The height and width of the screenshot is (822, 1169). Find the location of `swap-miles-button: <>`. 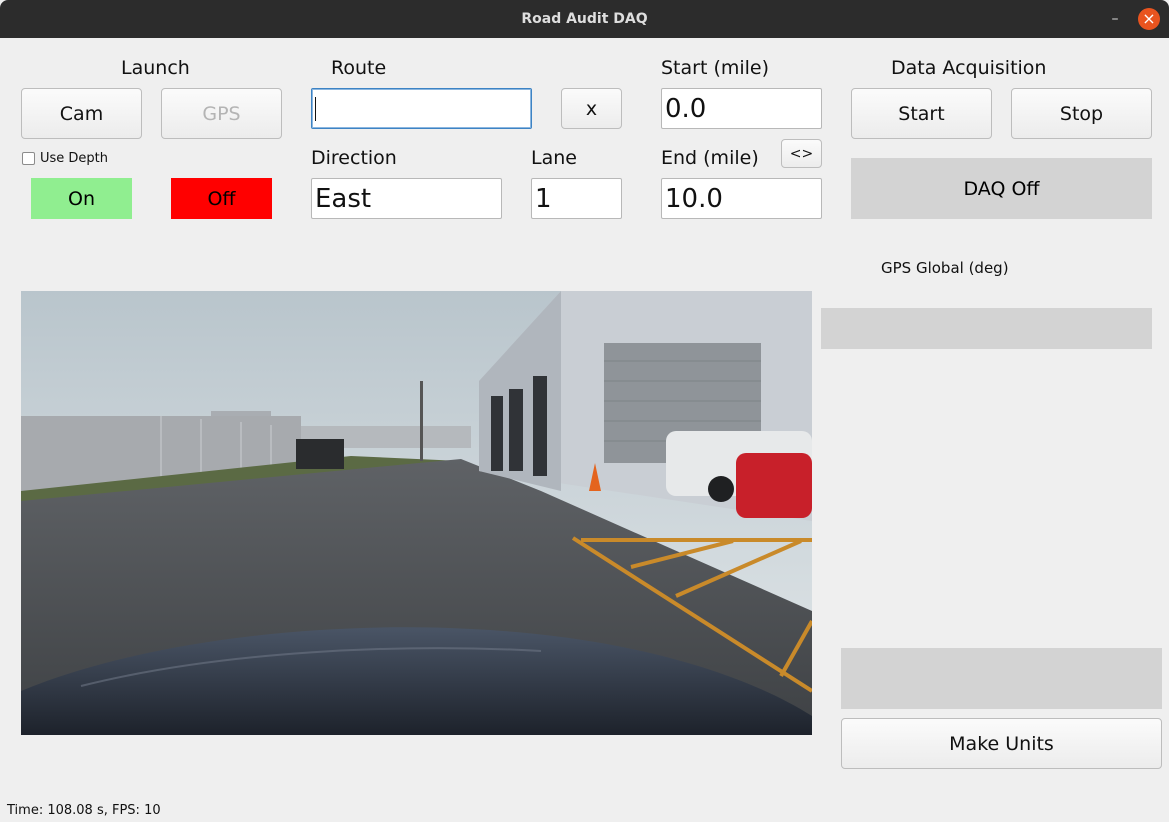

swap-miles-button: <> is located at coordinates (801, 153).